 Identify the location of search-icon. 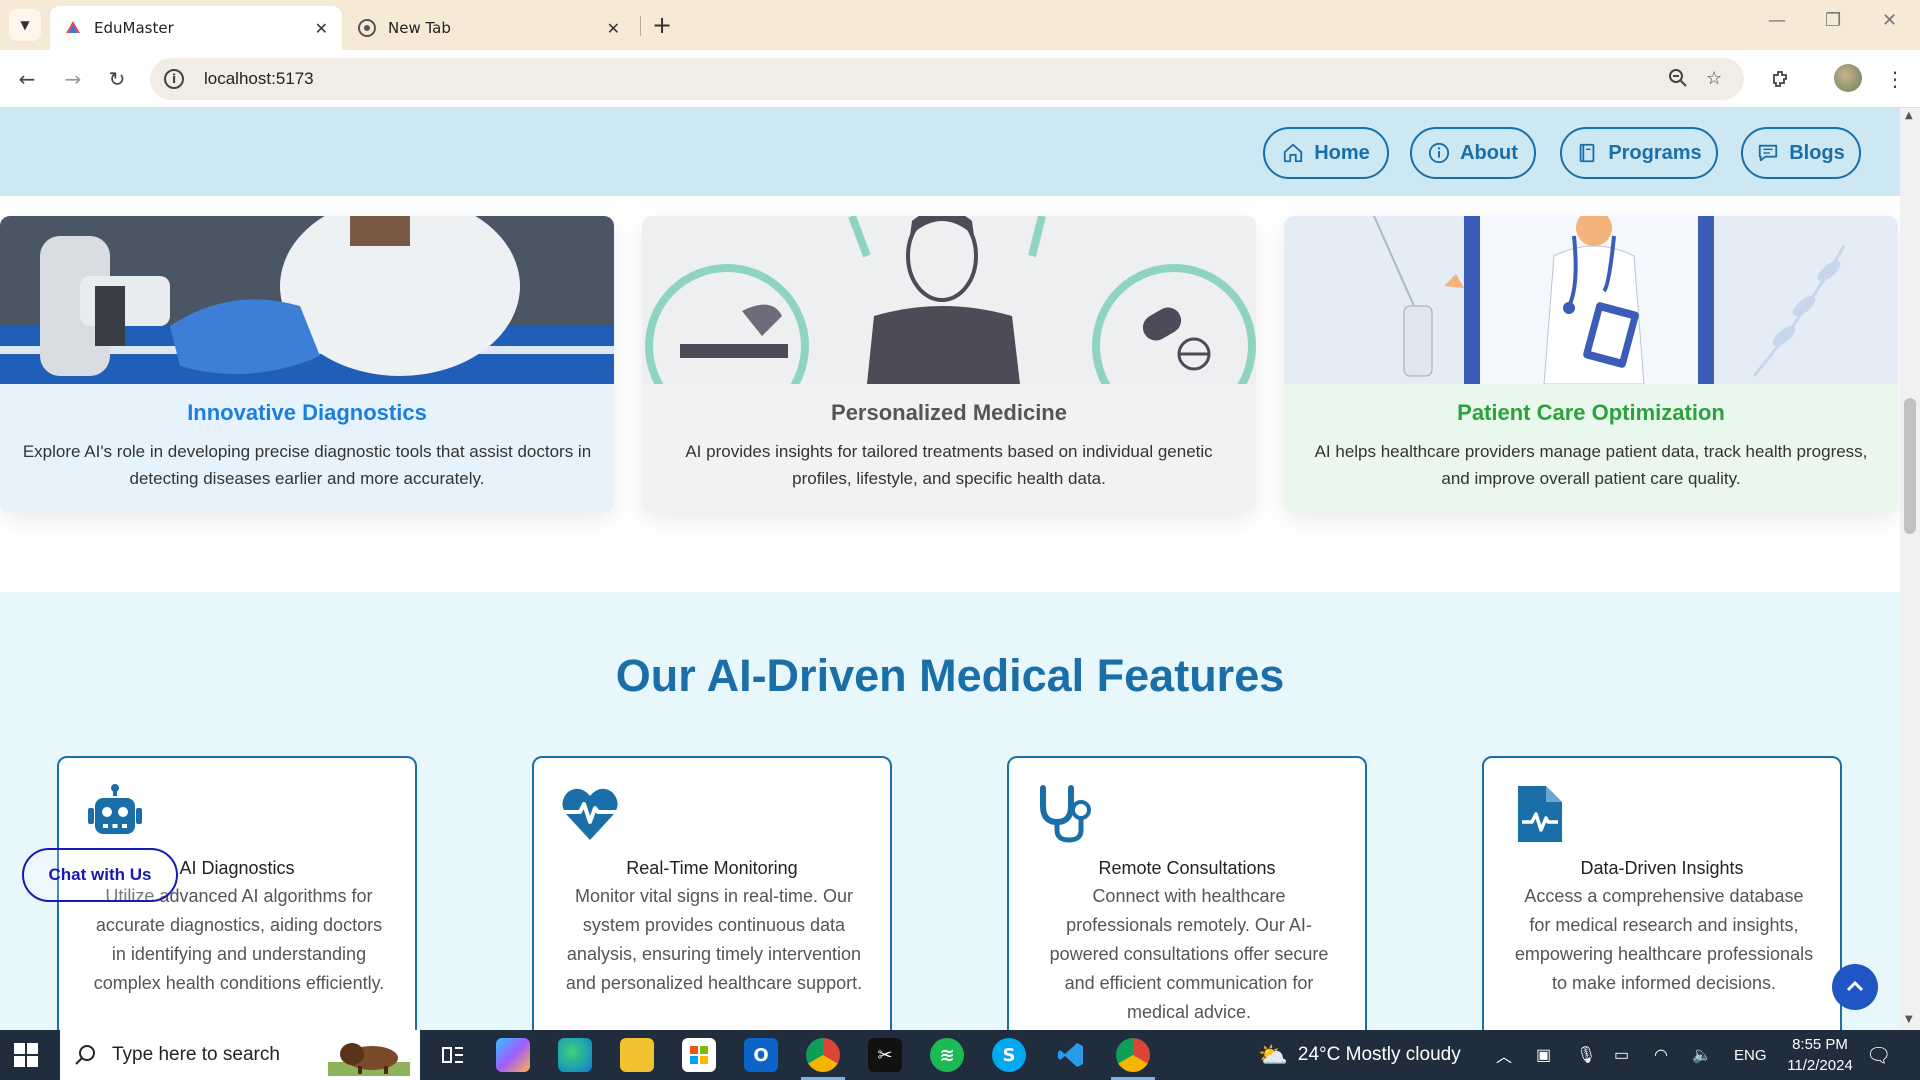
(85, 1055).